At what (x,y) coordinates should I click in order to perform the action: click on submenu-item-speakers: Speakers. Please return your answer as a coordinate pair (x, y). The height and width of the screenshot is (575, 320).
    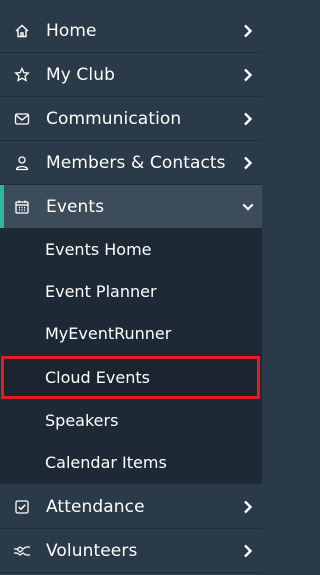
    Looking at the image, I should click on (131, 420).